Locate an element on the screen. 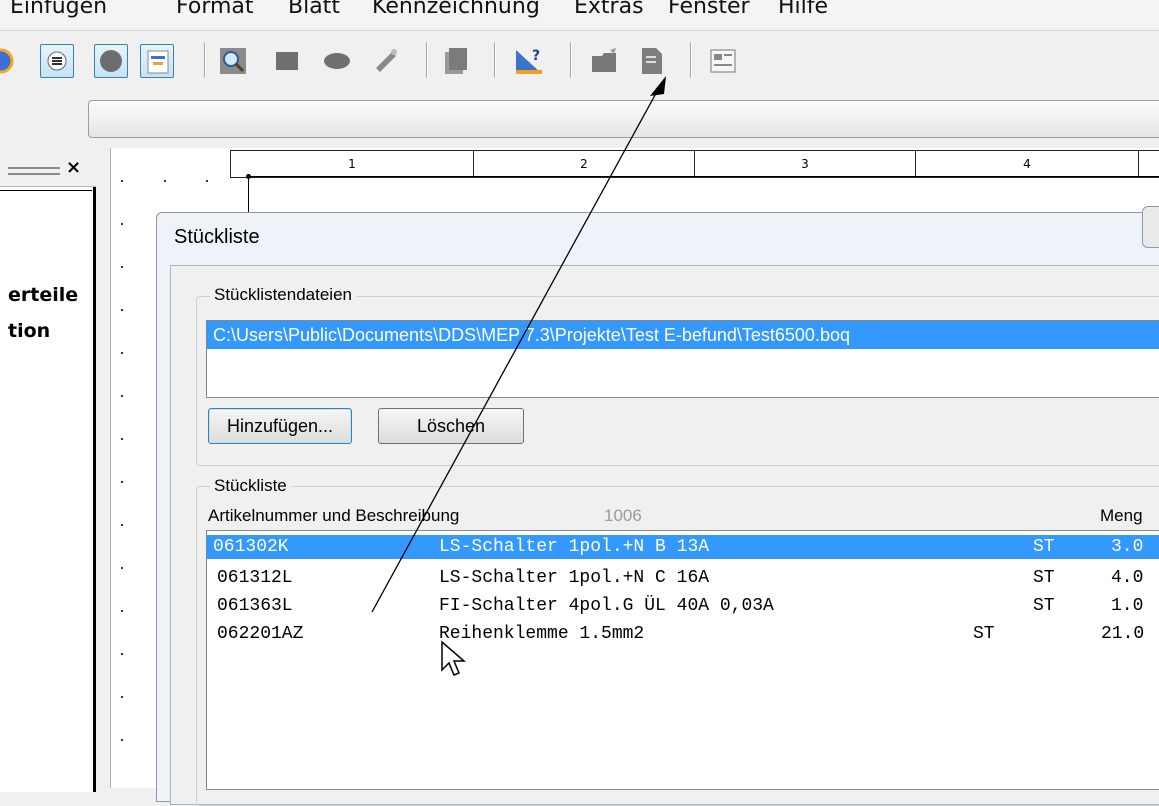 This screenshot has height=806, width=1159. panel-divider is located at coordinates (46, 190).